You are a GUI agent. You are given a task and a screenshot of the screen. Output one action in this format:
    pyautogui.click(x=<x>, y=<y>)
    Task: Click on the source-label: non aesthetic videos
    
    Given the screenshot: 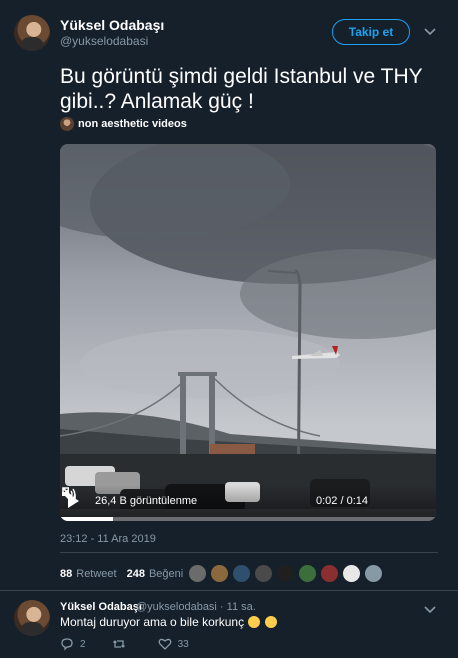 What is the action you would take?
    pyautogui.click(x=132, y=124)
    